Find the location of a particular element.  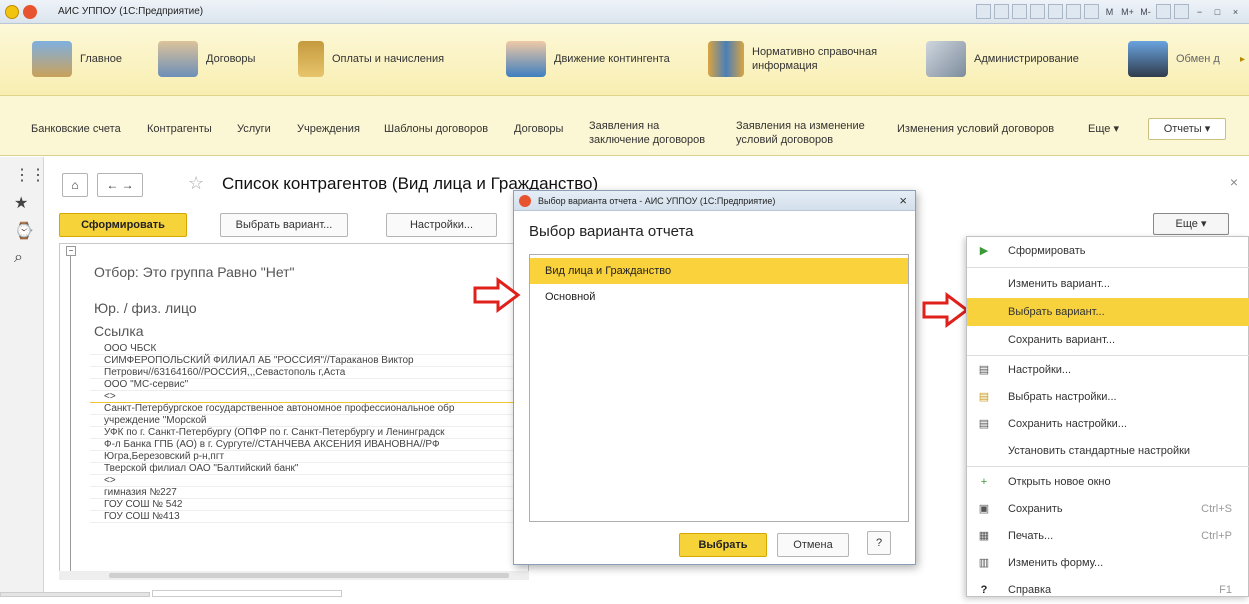

section-payments: Оплаты и начисления is located at coordinates (371, 59).